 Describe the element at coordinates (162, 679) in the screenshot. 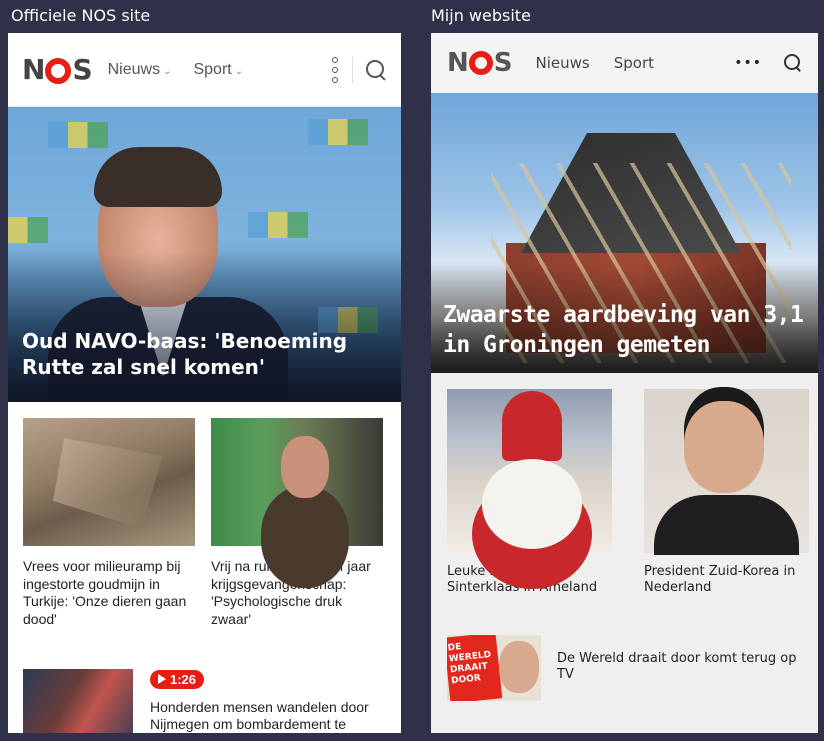

I see `play-icon` at that location.